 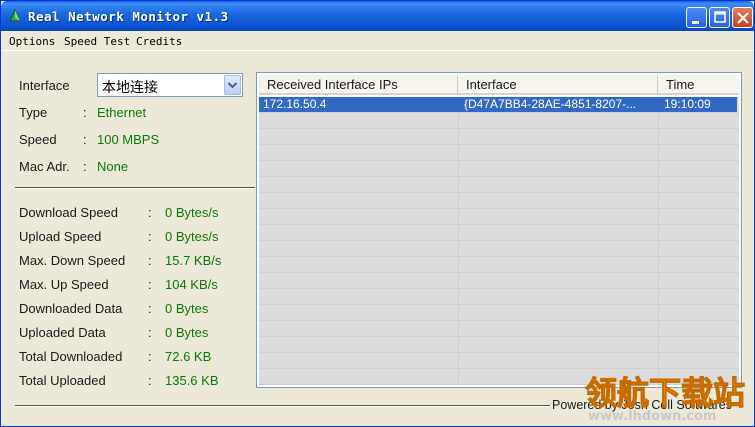 What do you see at coordinates (358, 85) in the screenshot?
I see `column-header-received-ips: Received Interface IPs` at bounding box center [358, 85].